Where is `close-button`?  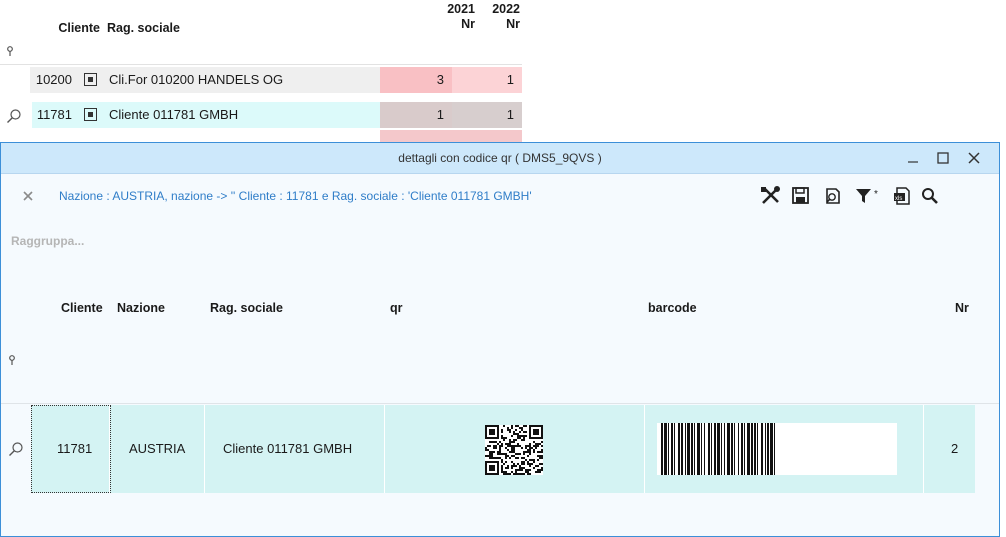
close-button is located at coordinates (974, 158).